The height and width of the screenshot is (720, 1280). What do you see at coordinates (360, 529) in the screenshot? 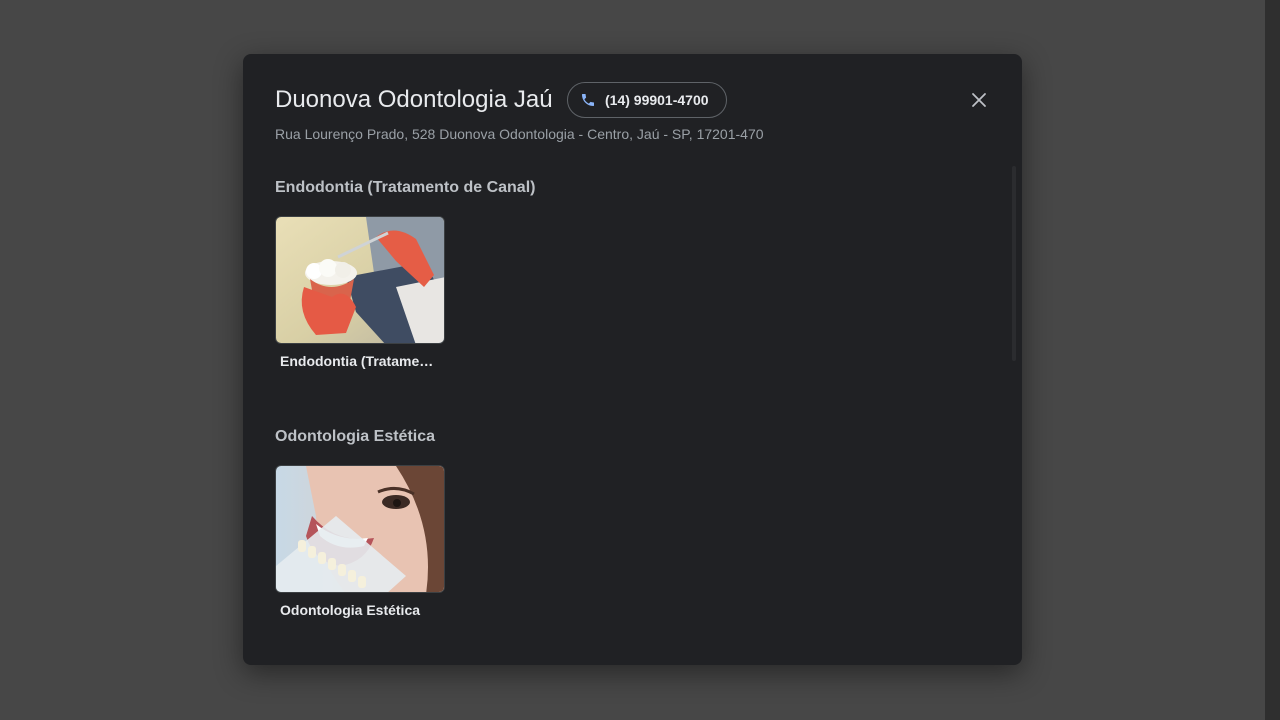
I see `service-image-estetica` at bounding box center [360, 529].